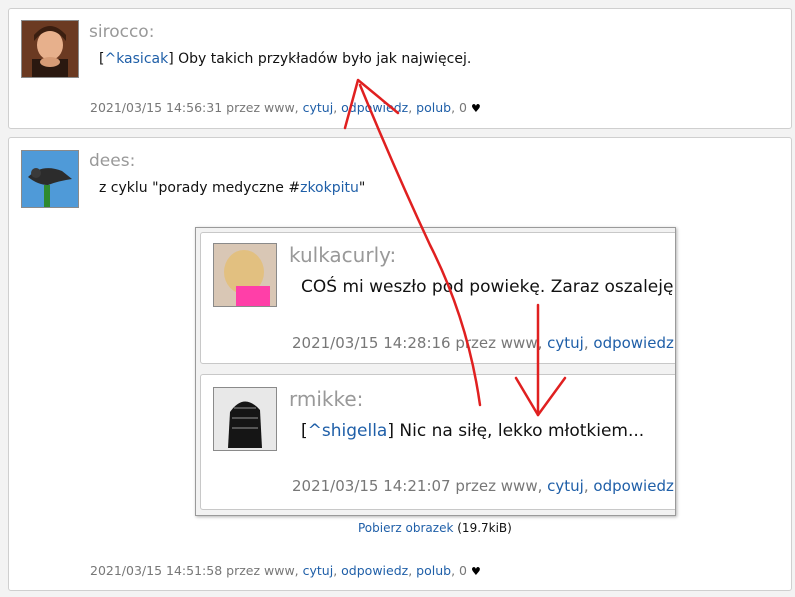  Describe the element at coordinates (326, 399) in the screenshot. I see `image-comment-author: rmikke:` at that location.